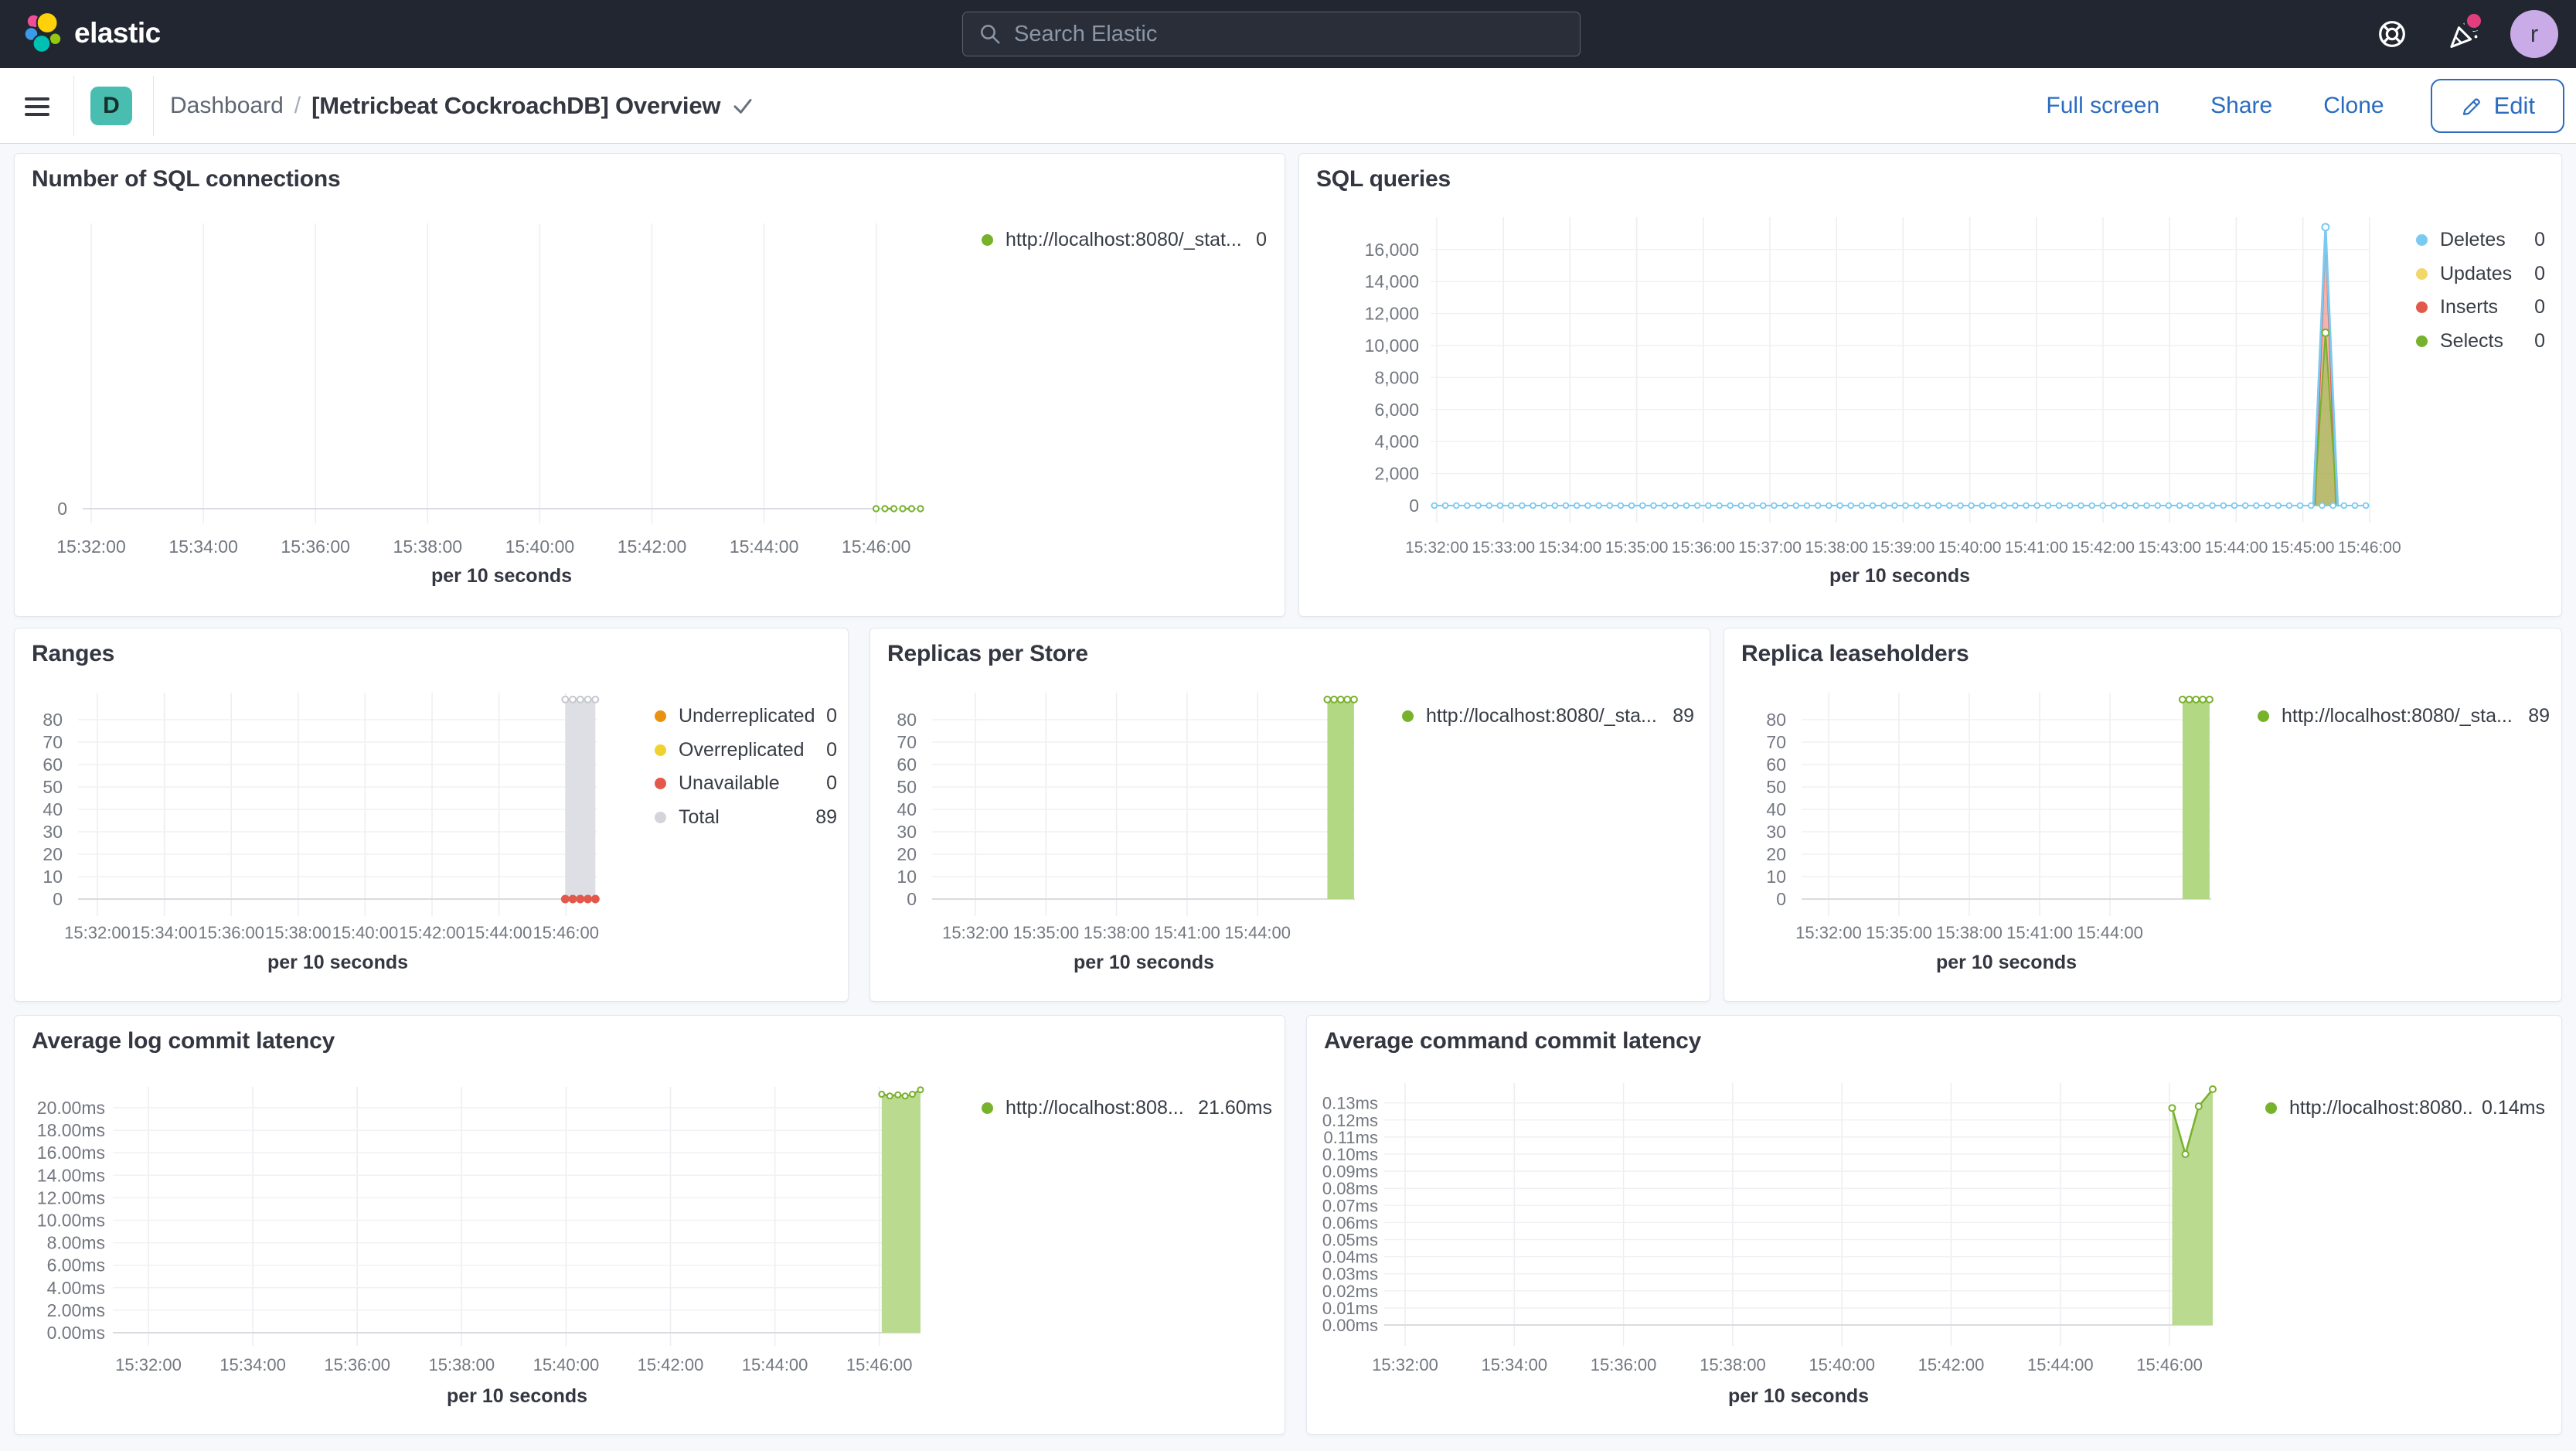 Image resolution: width=2576 pixels, height=1451 pixels. Describe the element at coordinates (826, 817) in the screenshot. I see `legend-value: 89` at that location.